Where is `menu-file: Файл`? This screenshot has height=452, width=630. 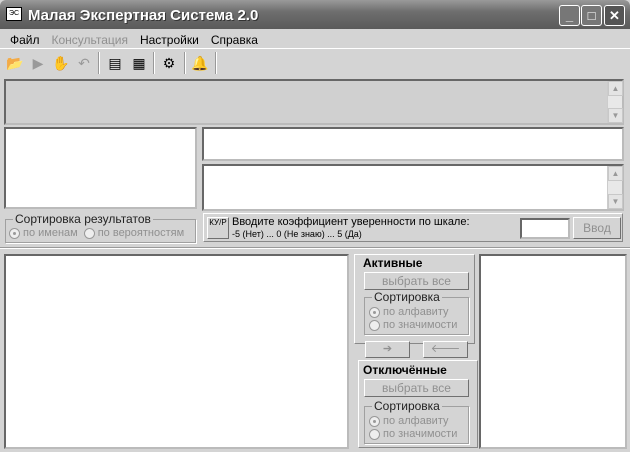 menu-file: Файл is located at coordinates (25, 39).